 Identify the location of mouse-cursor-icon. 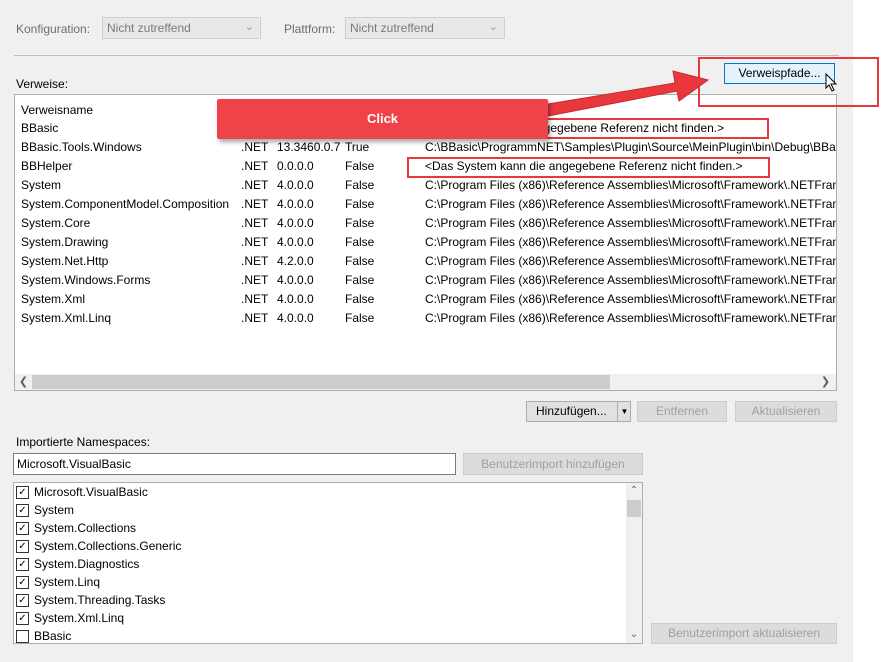
(831, 82).